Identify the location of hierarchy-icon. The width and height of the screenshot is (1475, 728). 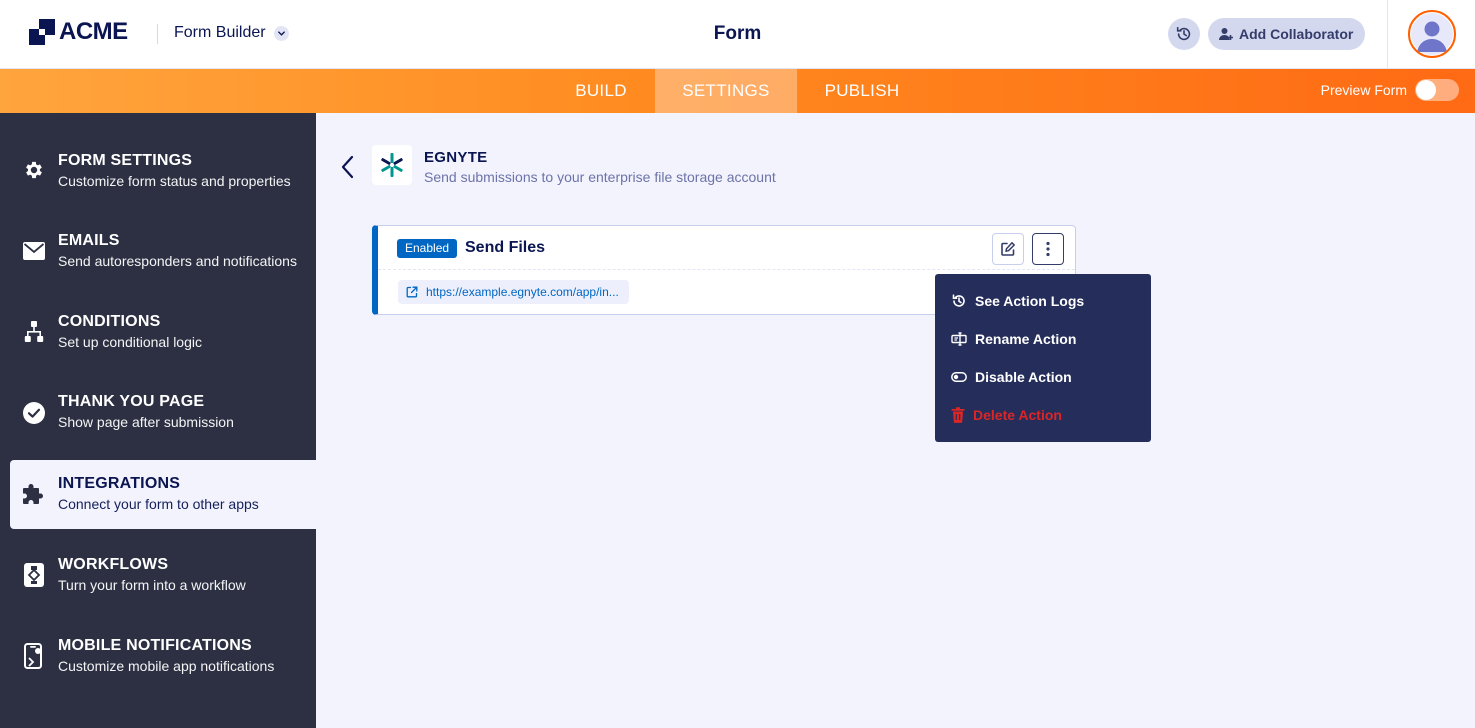
(34, 332).